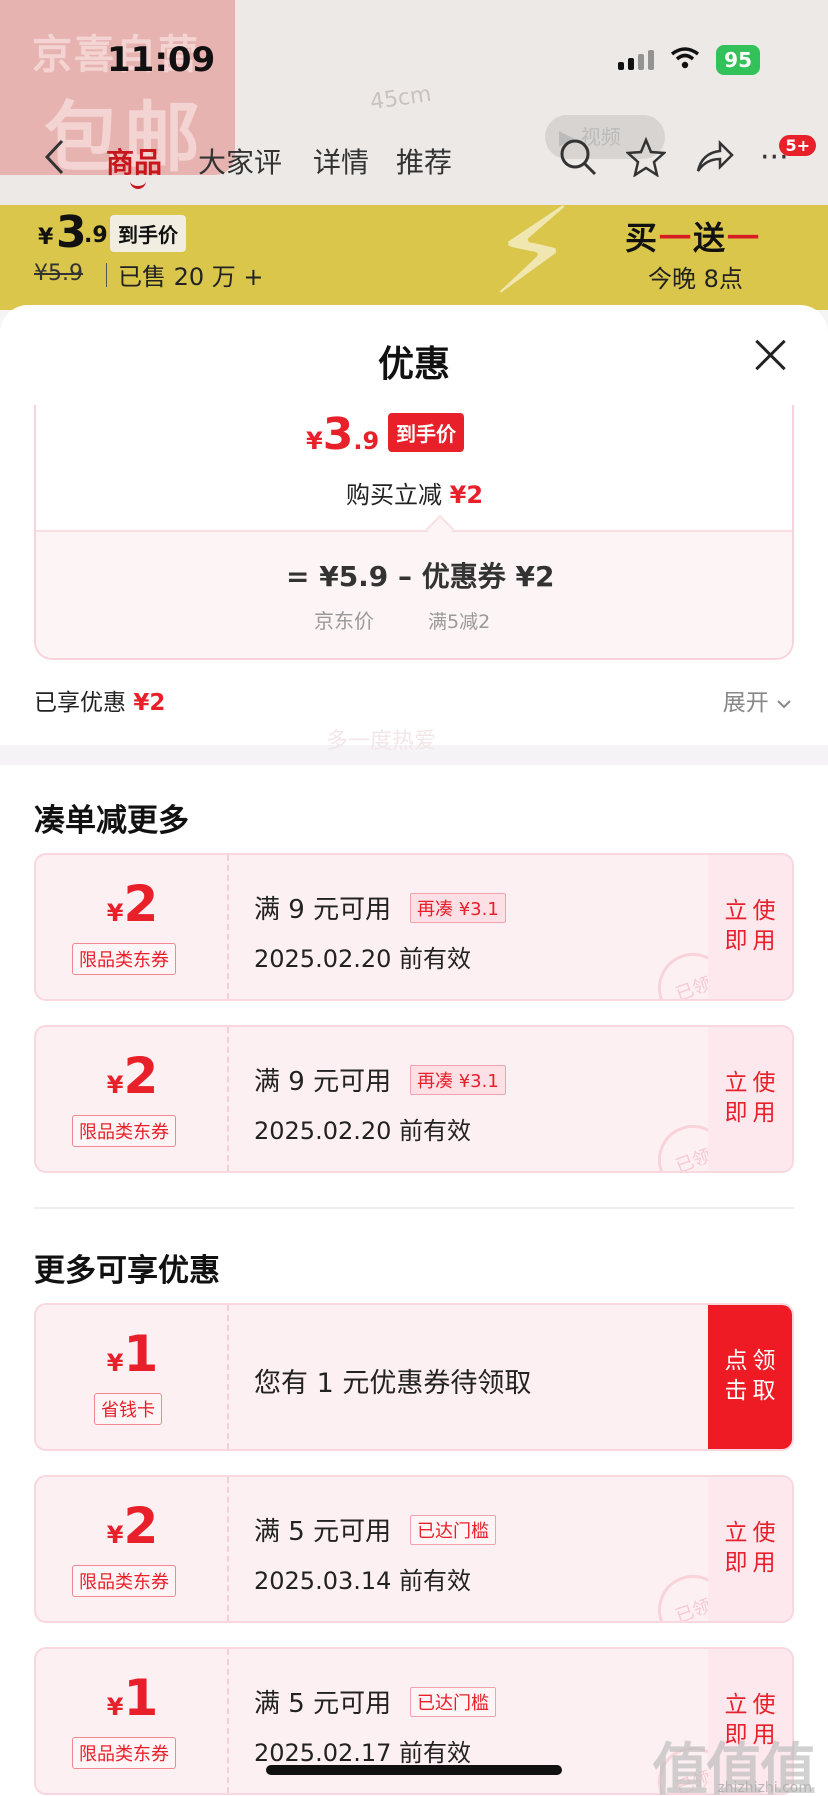 The image size is (828, 1796). Describe the element at coordinates (363, 1753) in the screenshot. I see `coupon-expiry: 2025.02.17 前有效` at that location.